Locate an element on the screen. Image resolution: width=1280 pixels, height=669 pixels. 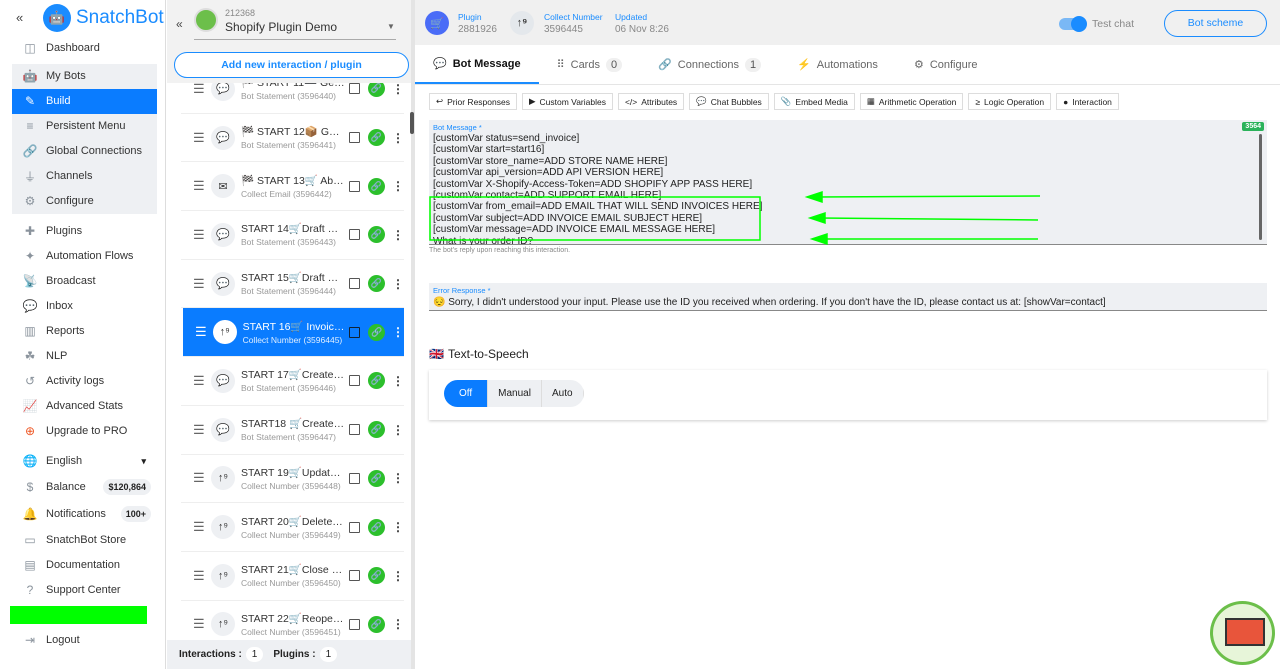
attributes-button: </> Attributes is located at coordinates (651, 101).